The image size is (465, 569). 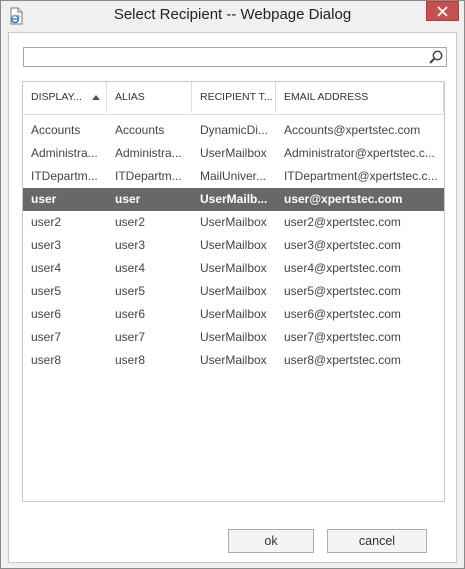 What do you see at coordinates (130, 337) in the screenshot?
I see `cell-alias: user7` at bounding box center [130, 337].